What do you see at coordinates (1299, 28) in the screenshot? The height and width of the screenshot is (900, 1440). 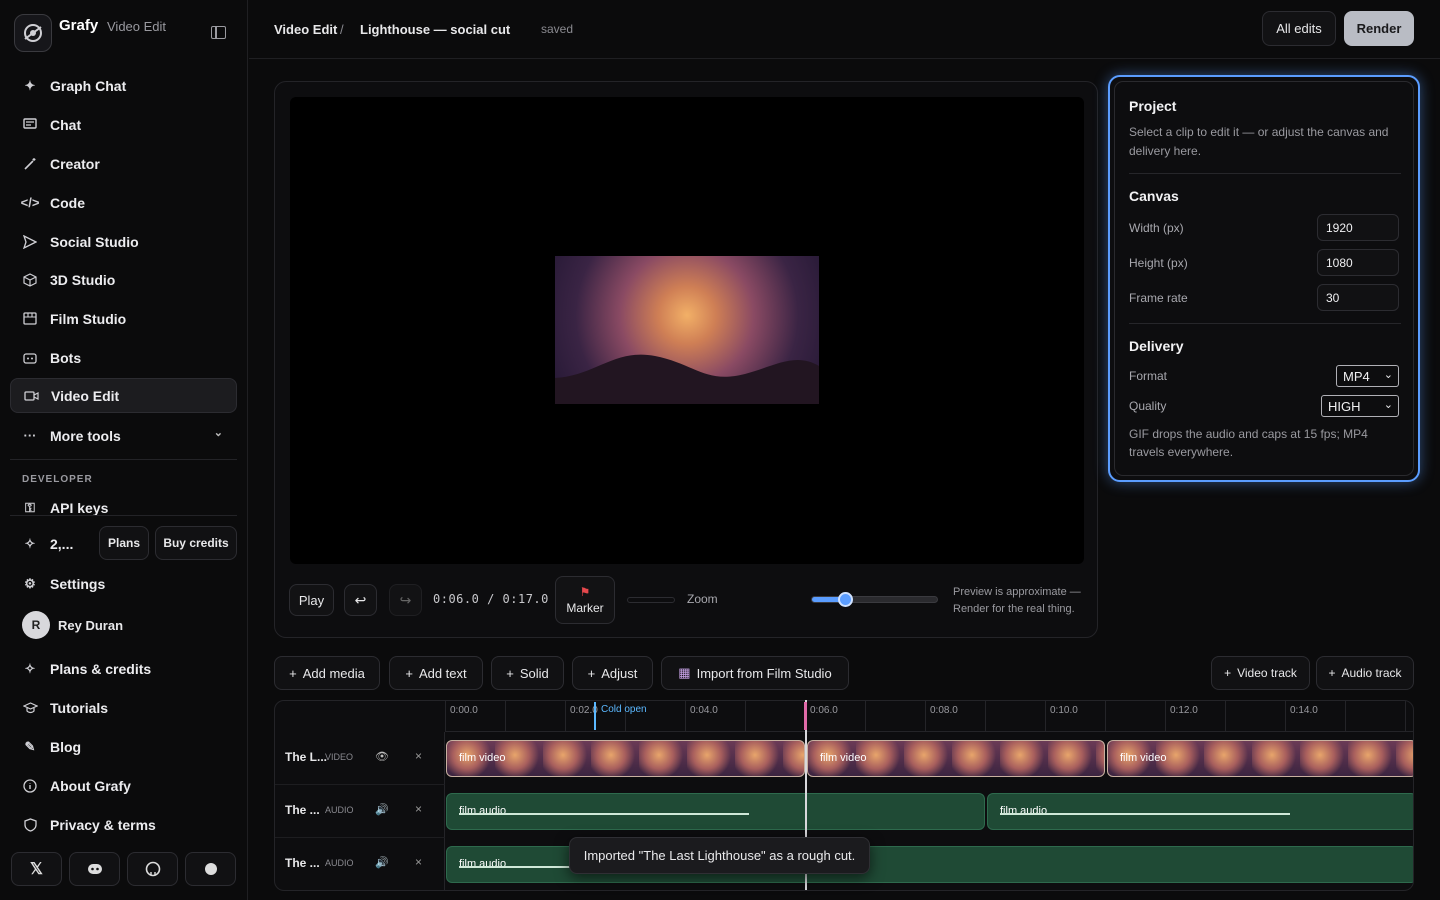 I see `all-edits-button: All edits` at bounding box center [1299, 28].